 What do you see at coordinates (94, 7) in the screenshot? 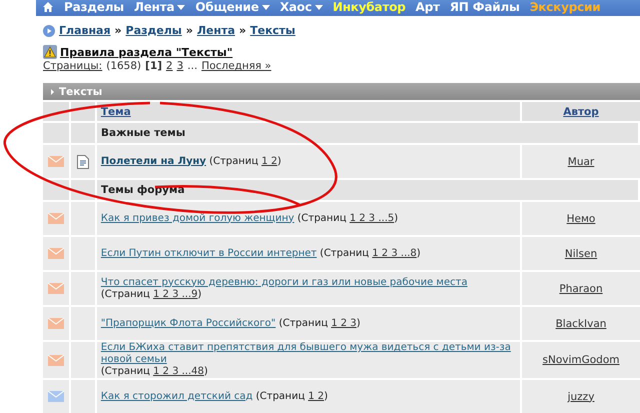
I see `nav-link: Разделы` at bounding box center [94, 7].